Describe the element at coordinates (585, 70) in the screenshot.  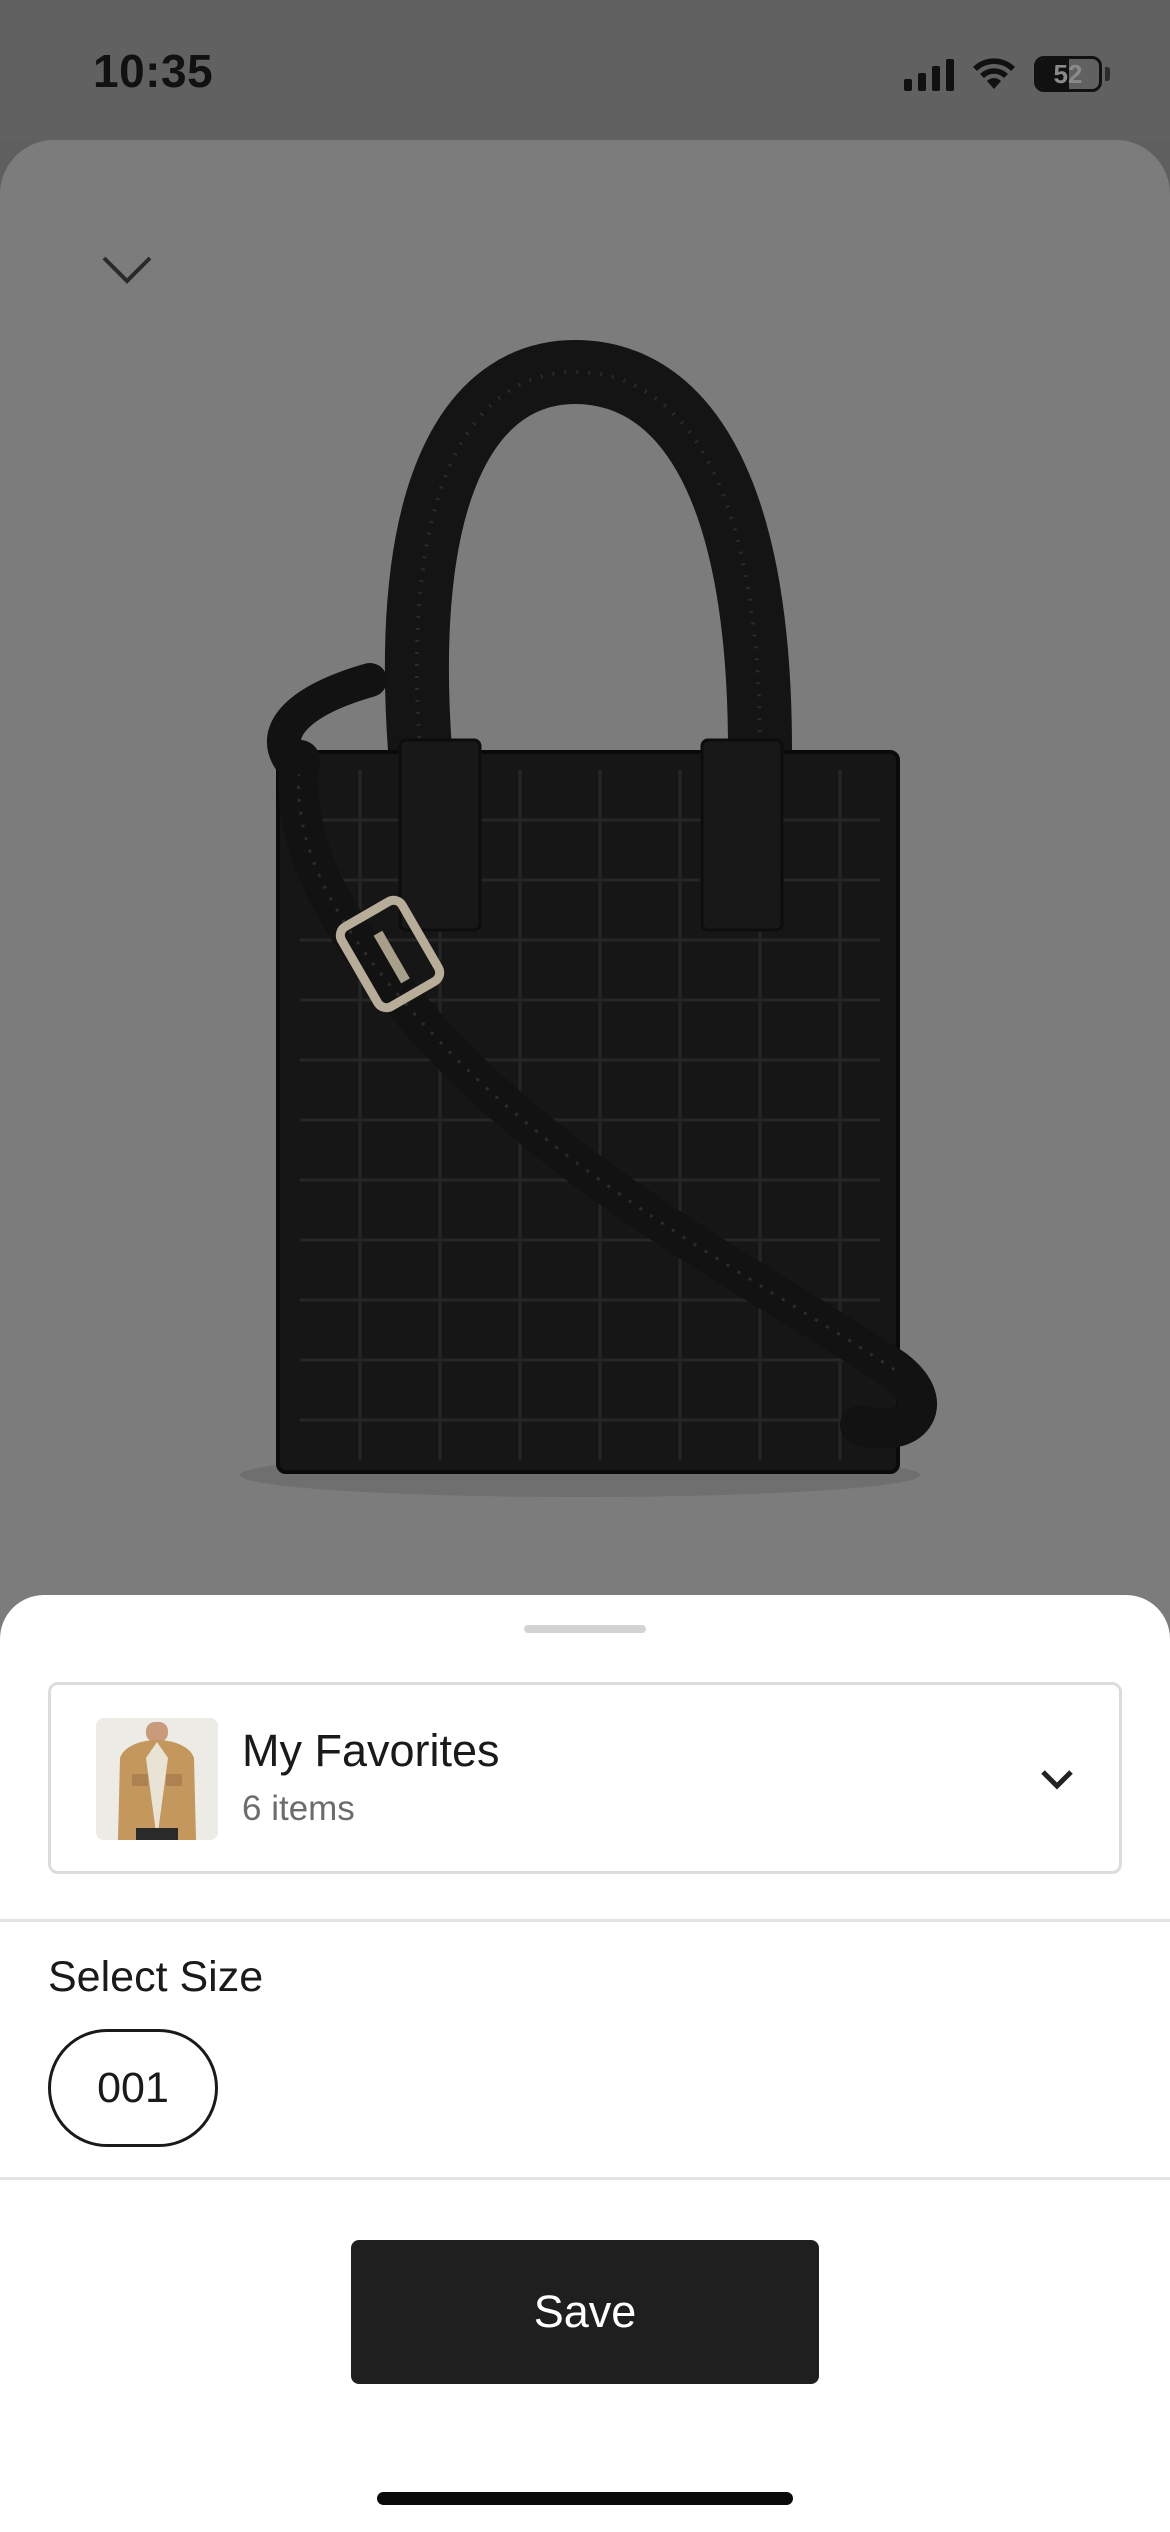
I see `status-bar: 10:35 52` at that location.